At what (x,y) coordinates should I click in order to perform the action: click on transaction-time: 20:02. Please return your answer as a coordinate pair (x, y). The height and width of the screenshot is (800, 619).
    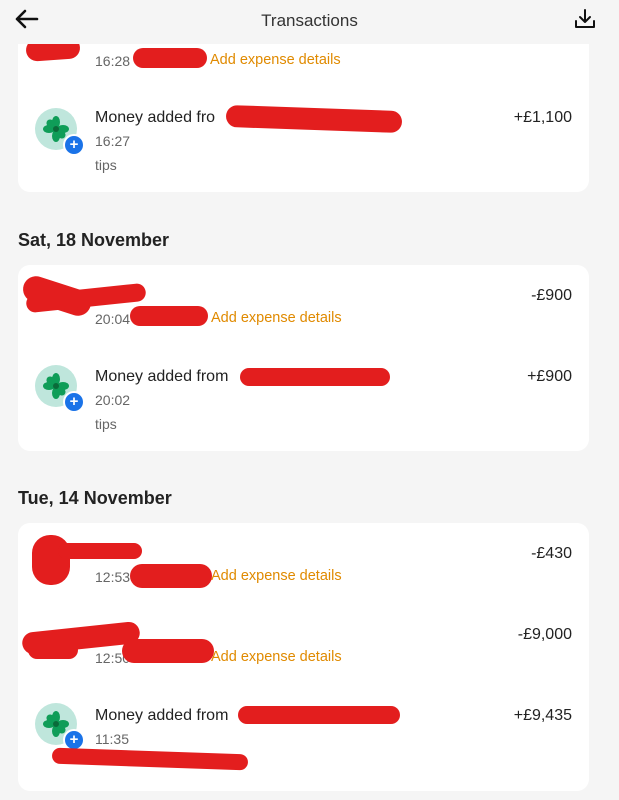
    Looking at the image, I should click on (113, 400).